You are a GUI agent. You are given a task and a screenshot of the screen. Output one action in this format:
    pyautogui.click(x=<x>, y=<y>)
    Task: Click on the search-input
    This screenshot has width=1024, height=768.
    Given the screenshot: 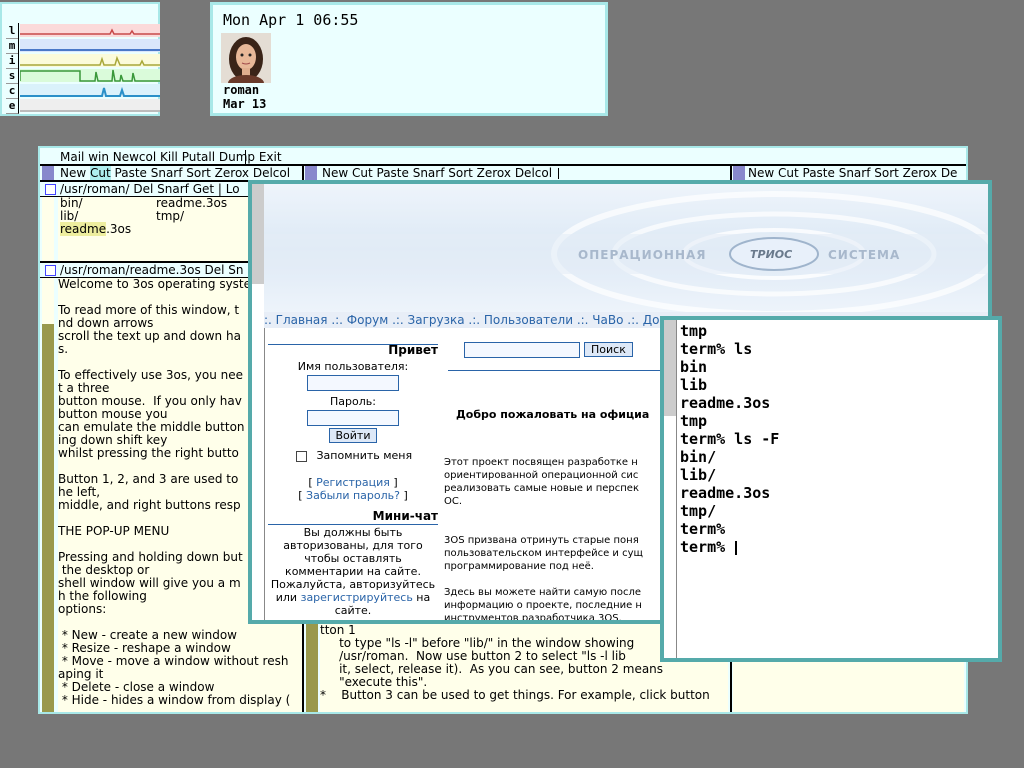 What is the action you would take?
    pyautogui.click(x=522, y=350)
    